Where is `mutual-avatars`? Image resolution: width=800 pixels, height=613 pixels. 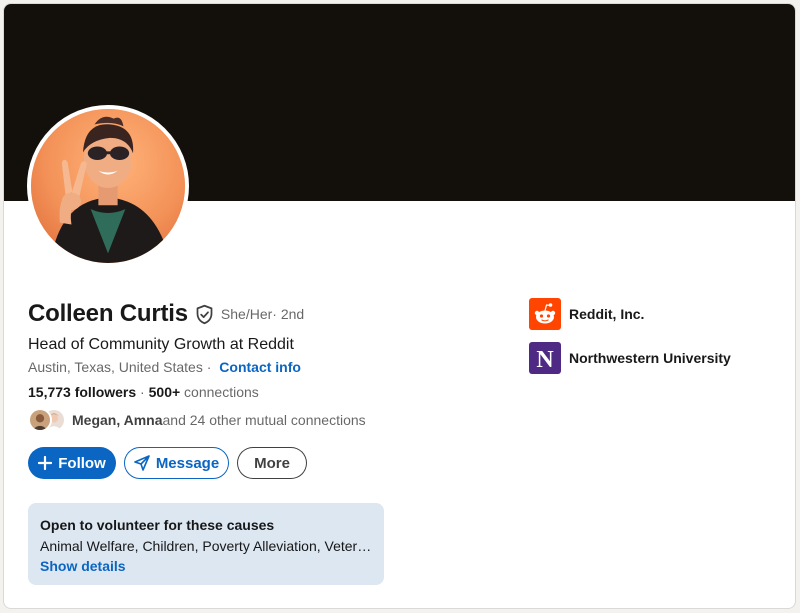
mutual-avatars is located at coordinates (48, 420).